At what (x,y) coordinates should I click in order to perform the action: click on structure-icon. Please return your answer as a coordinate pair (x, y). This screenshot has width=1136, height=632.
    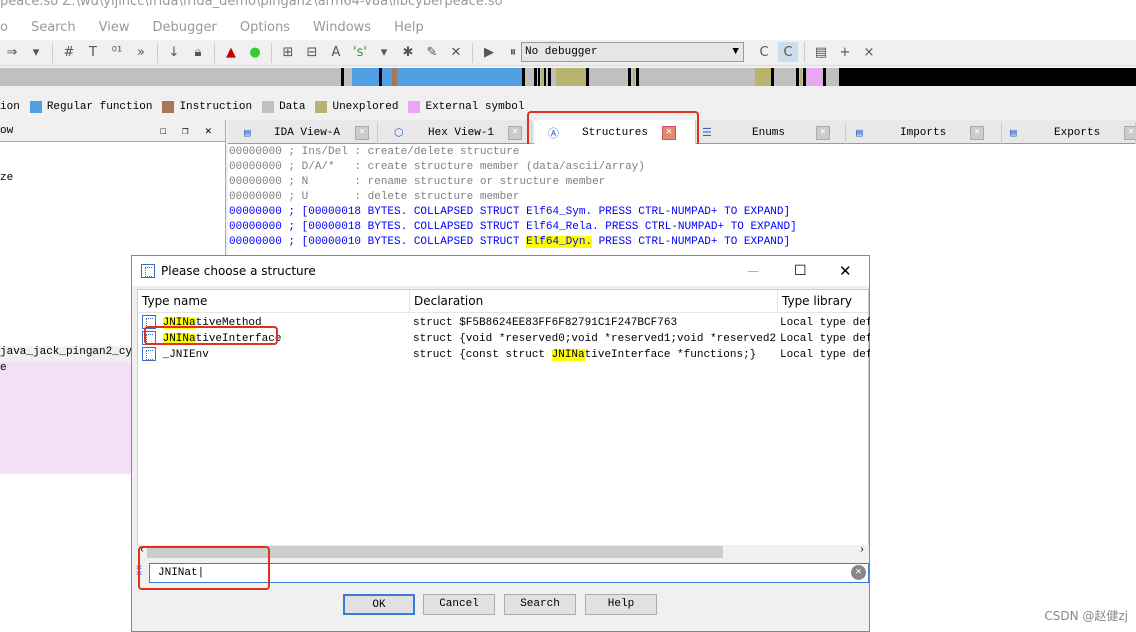
    Looking at the image, I should click on (149, 354).